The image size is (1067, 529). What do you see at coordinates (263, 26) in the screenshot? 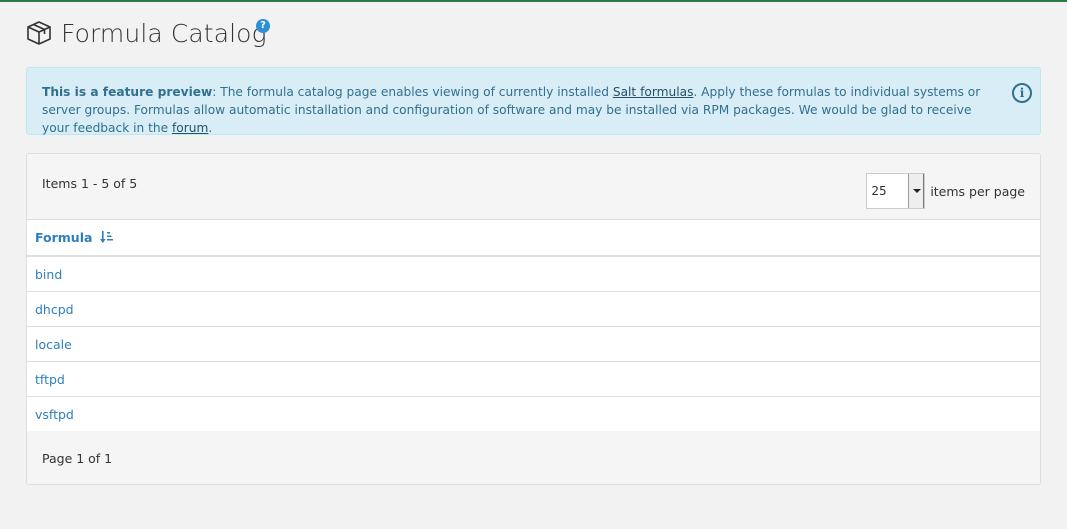
I see `help-icon: ?` at bounding box center [263, 26].